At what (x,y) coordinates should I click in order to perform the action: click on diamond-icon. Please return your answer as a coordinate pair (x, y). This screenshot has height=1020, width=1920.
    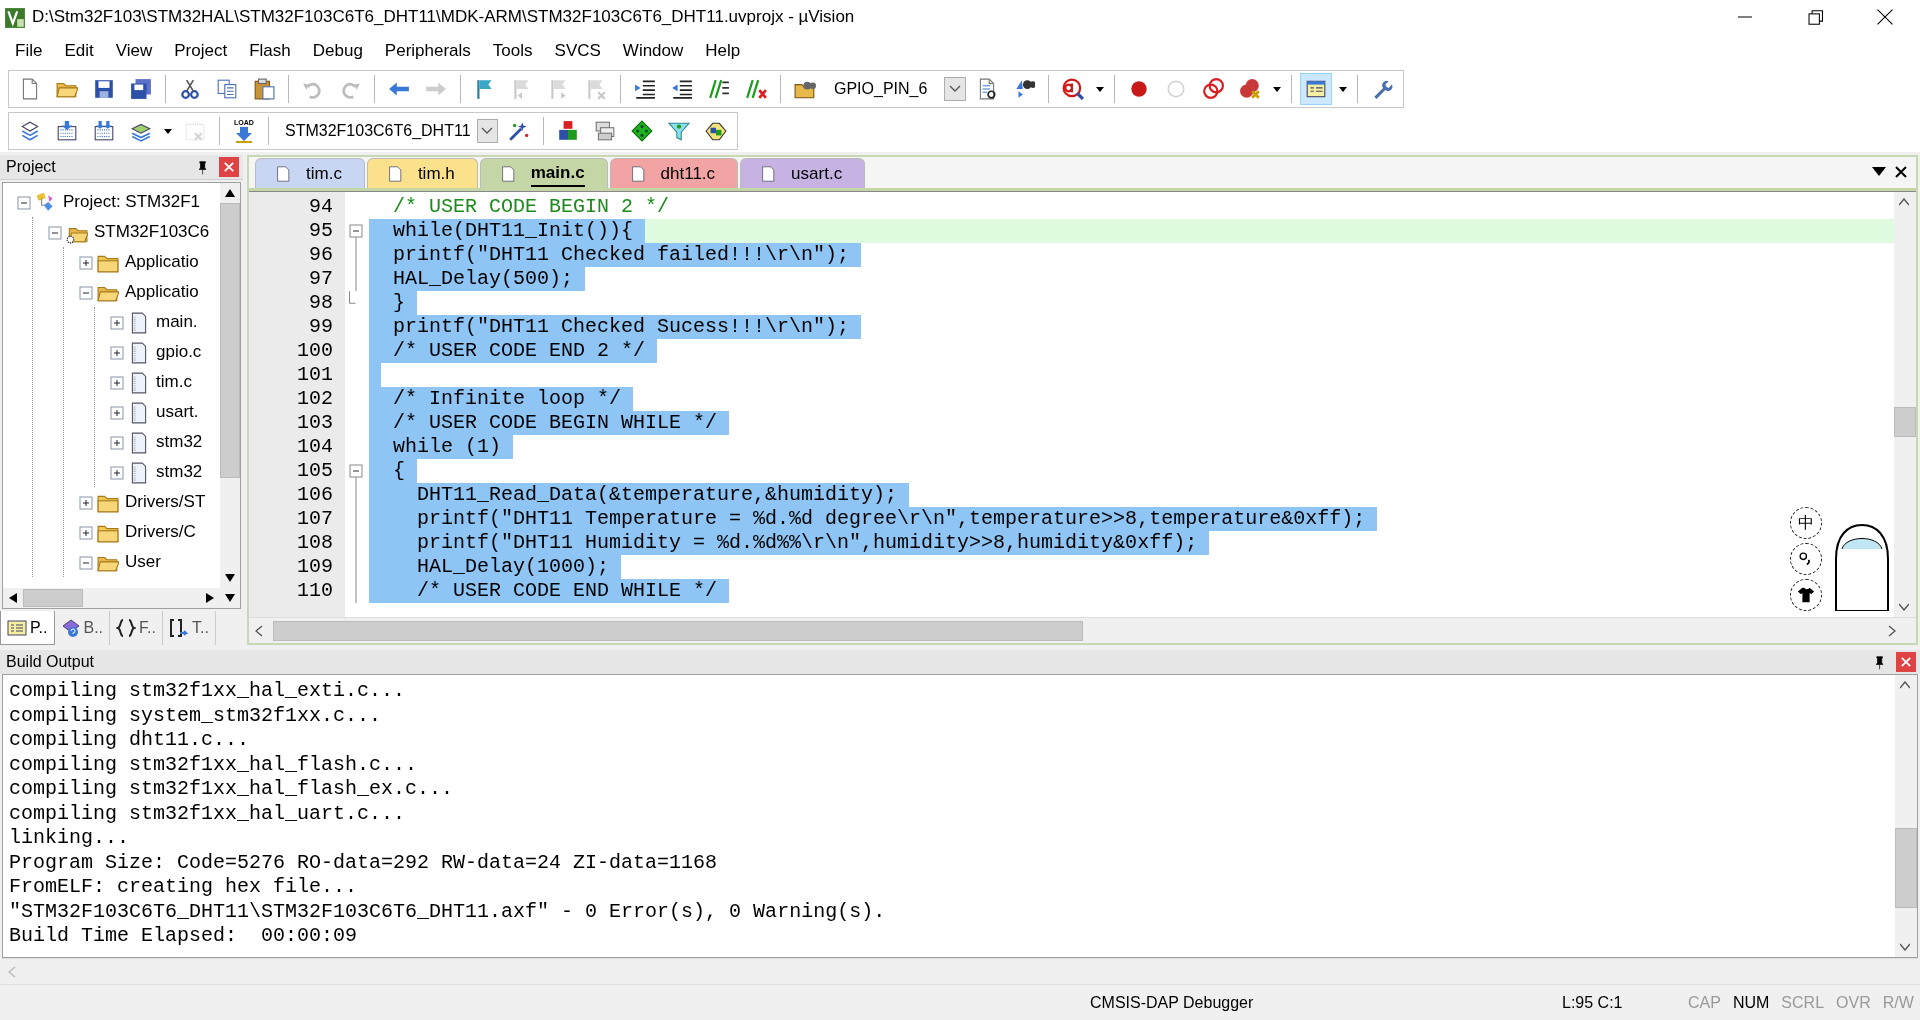
    Looking at the image, I should click on (642, 131).